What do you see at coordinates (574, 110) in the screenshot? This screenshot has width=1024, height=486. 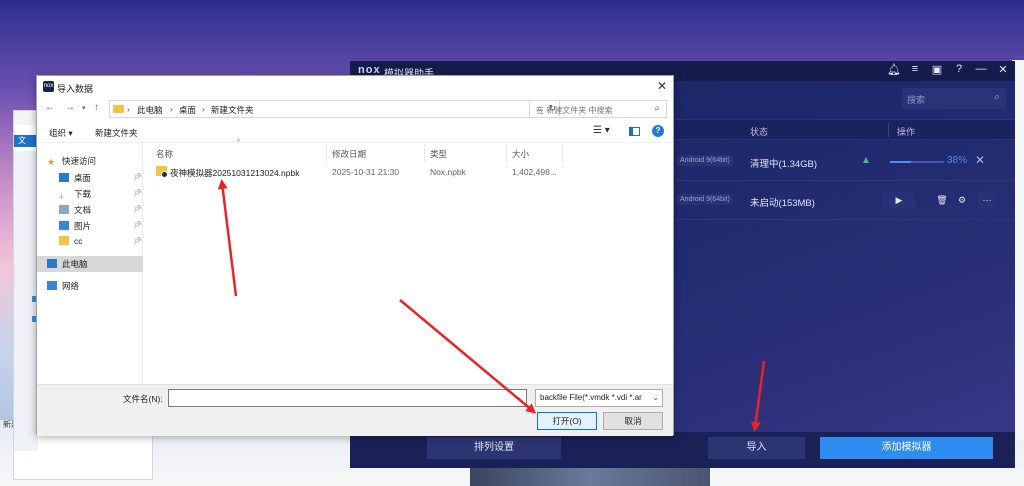 I see `dialog-search-placeholder: 在 新建文件夹 中搜索` at bounding box center [574, 110].